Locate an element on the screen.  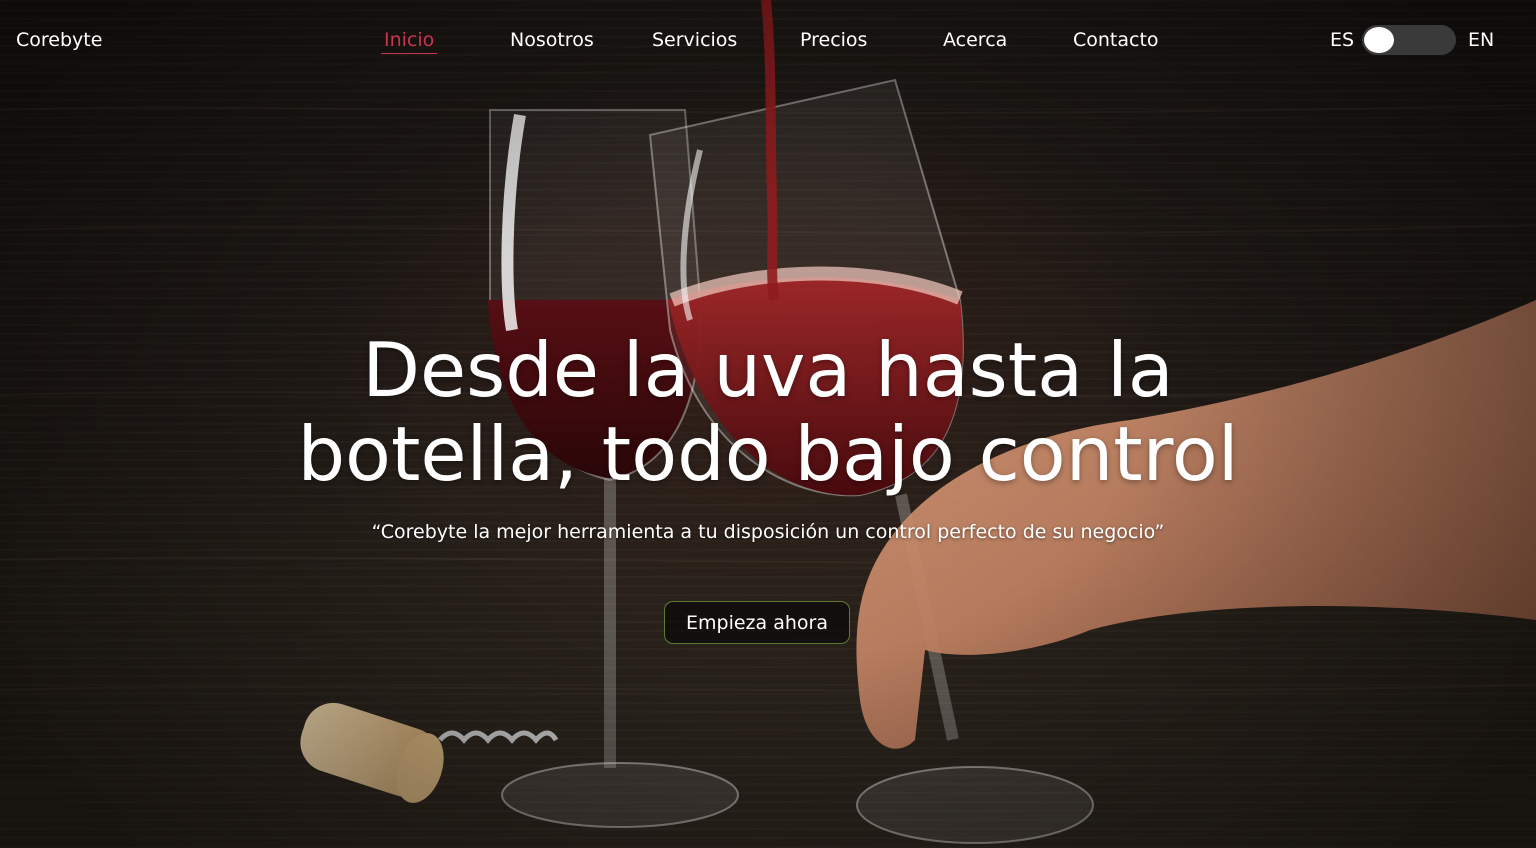
hero-headline-line-1: Desde la uva hasta la is located at coordinates (768, 370).